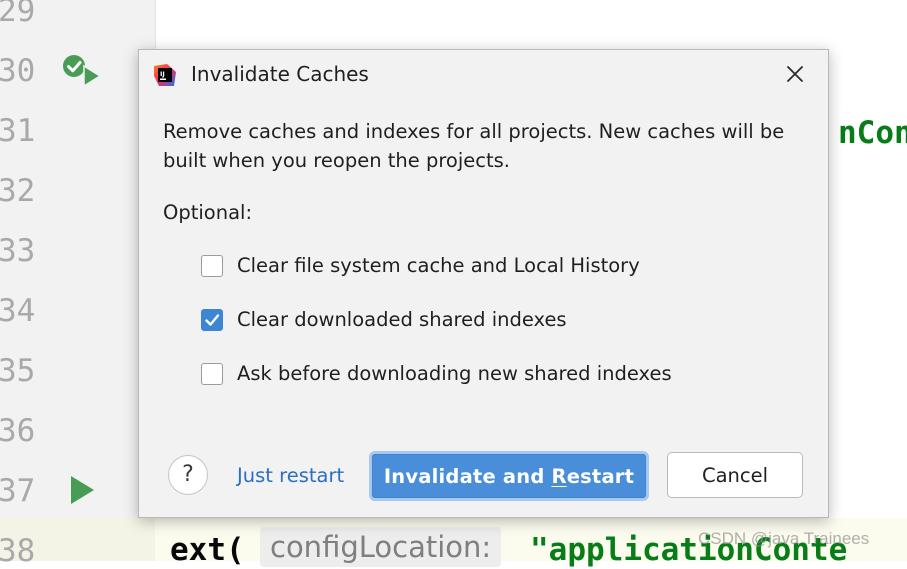 This screenshot has width=907, height=569. I want to click on close-button, so click(795, 74).